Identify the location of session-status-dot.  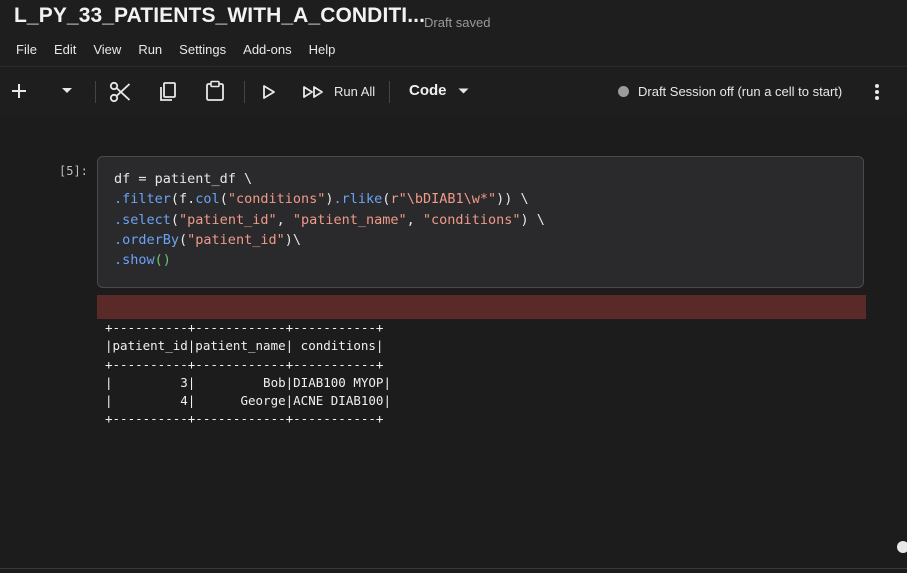
(623, 91).